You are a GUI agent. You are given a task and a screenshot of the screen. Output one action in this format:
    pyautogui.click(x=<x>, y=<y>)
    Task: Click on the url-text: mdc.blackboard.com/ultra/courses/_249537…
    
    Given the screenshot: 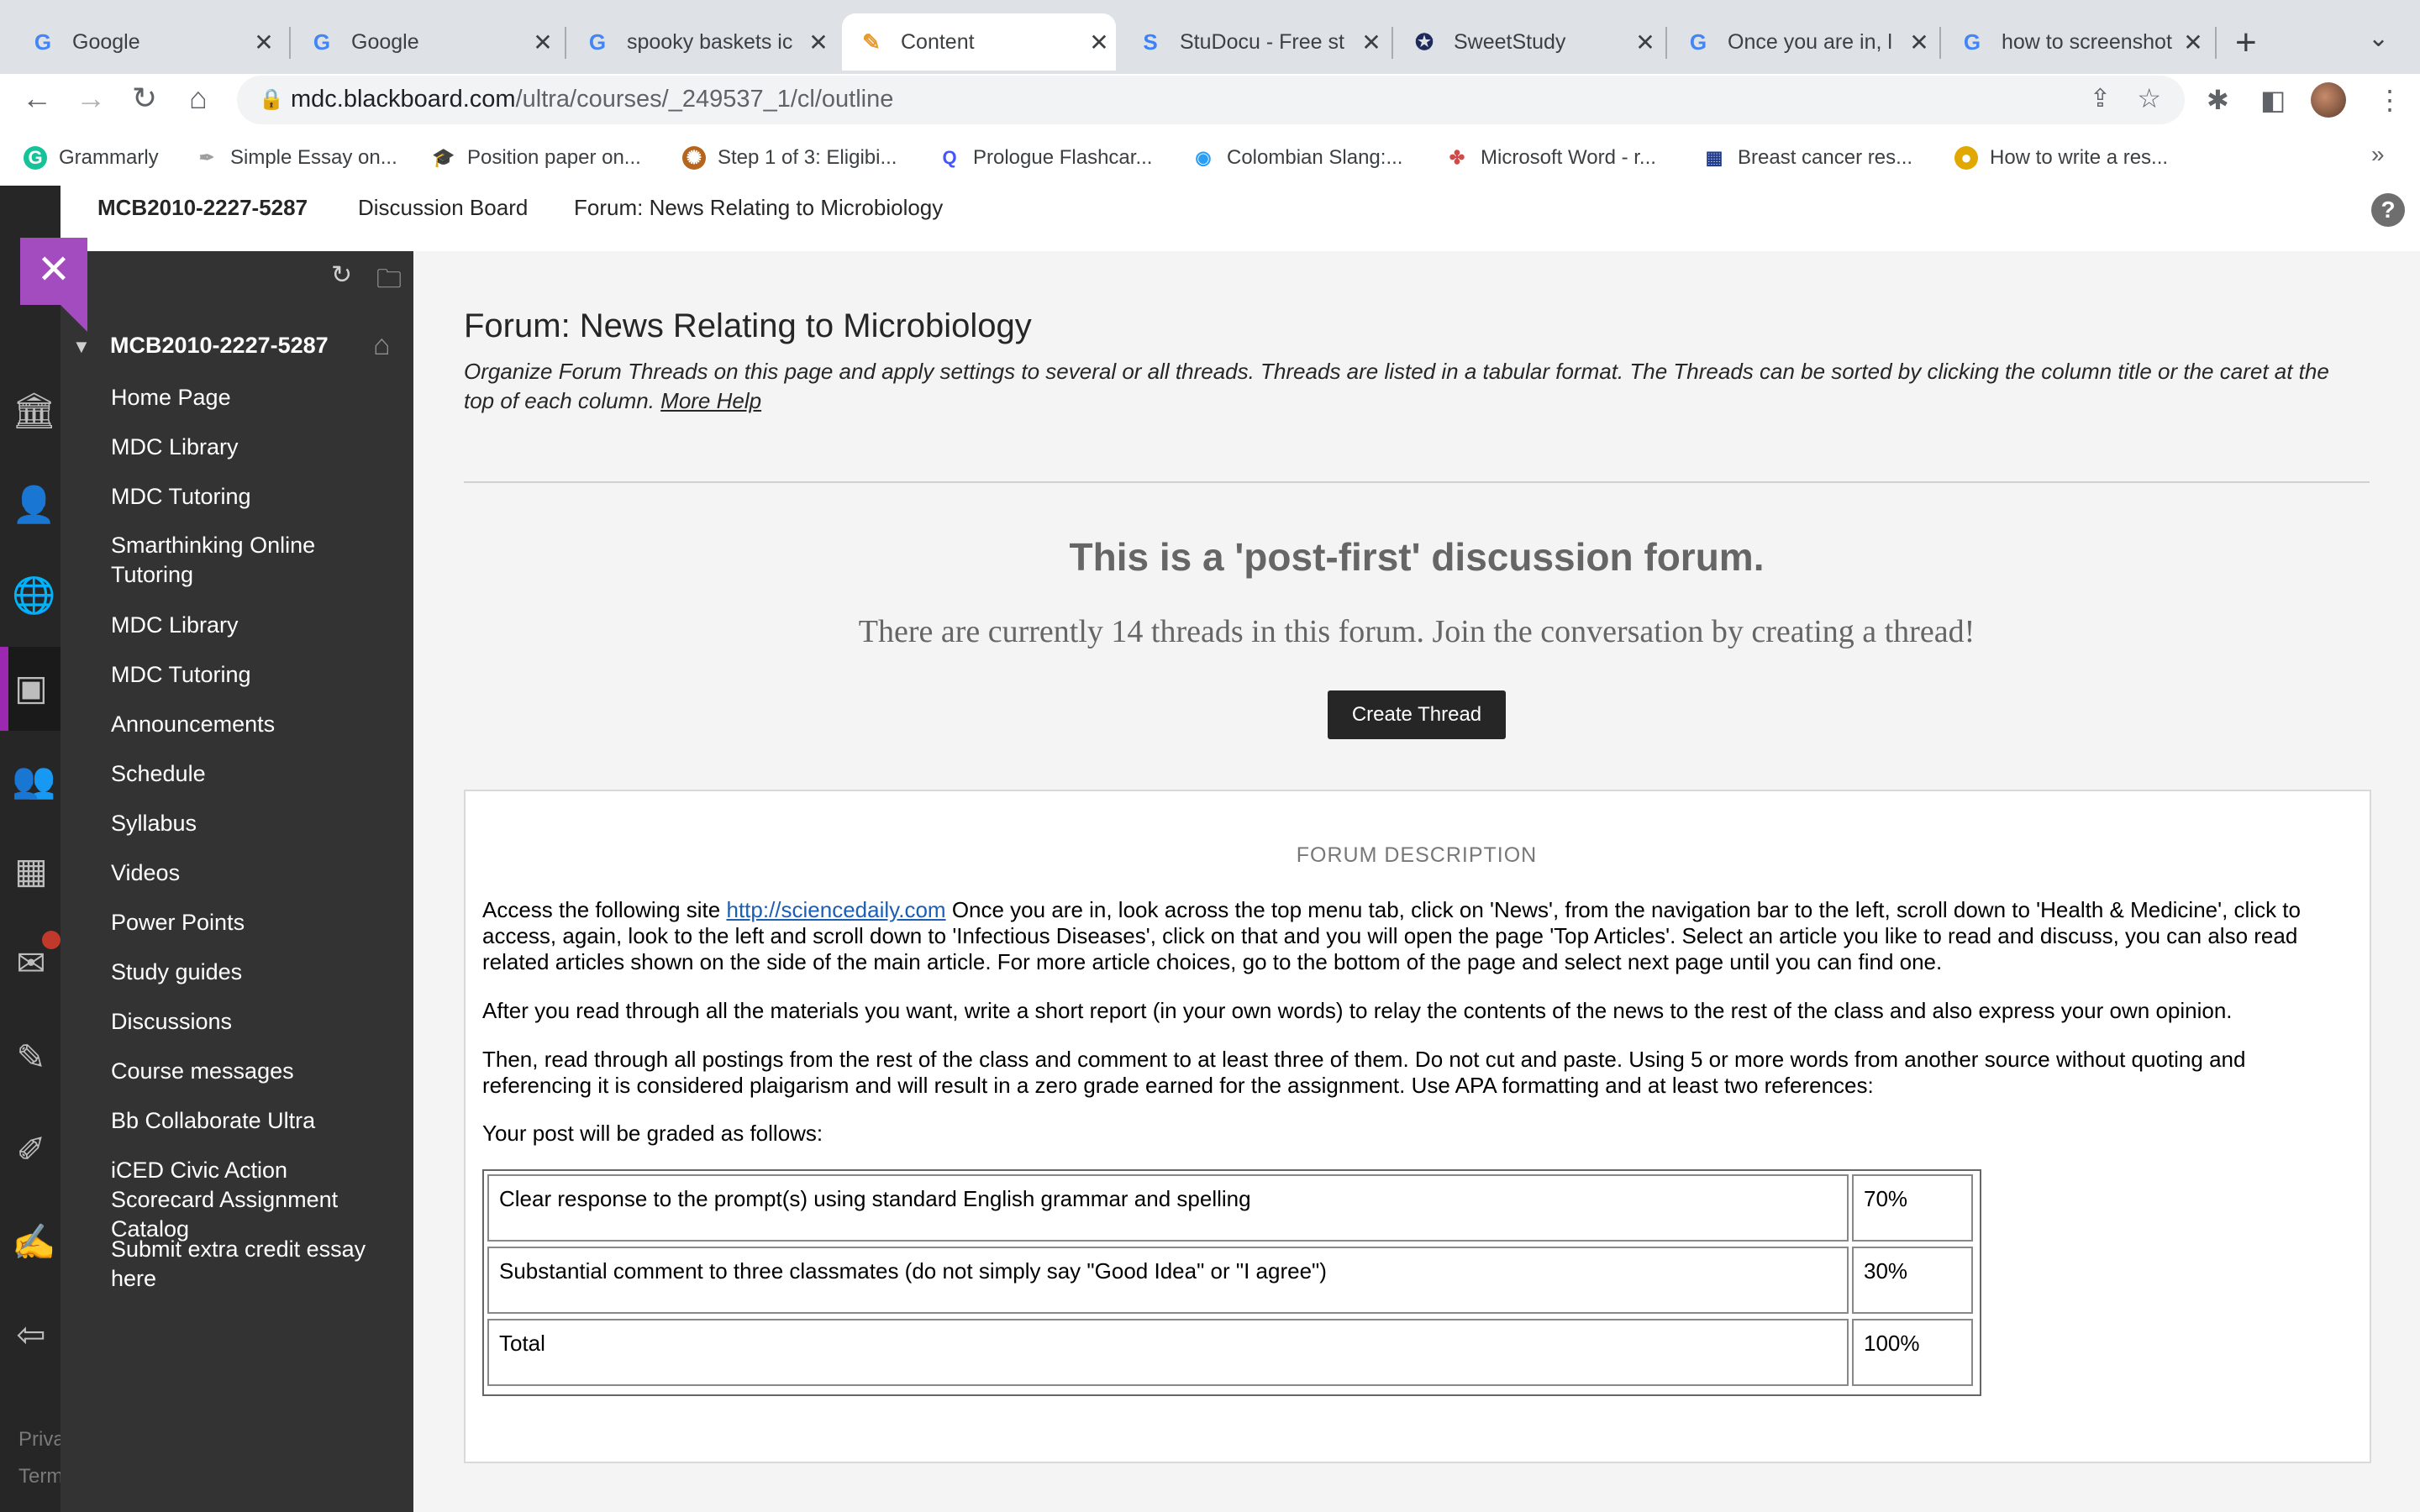 What is the action you would take?
    pyautogui.click(x=592, y=99)
    